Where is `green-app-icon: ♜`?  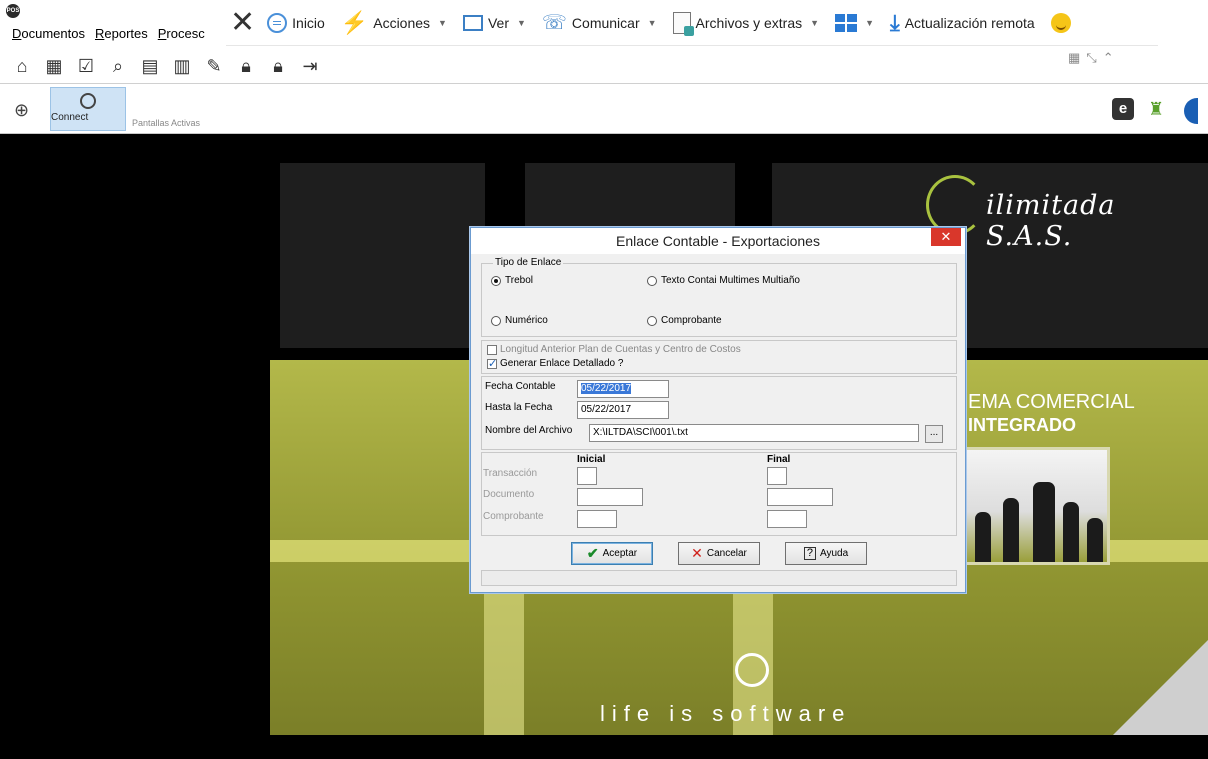
green-app-icon: ♜ is located at coordinates (1159, 109).